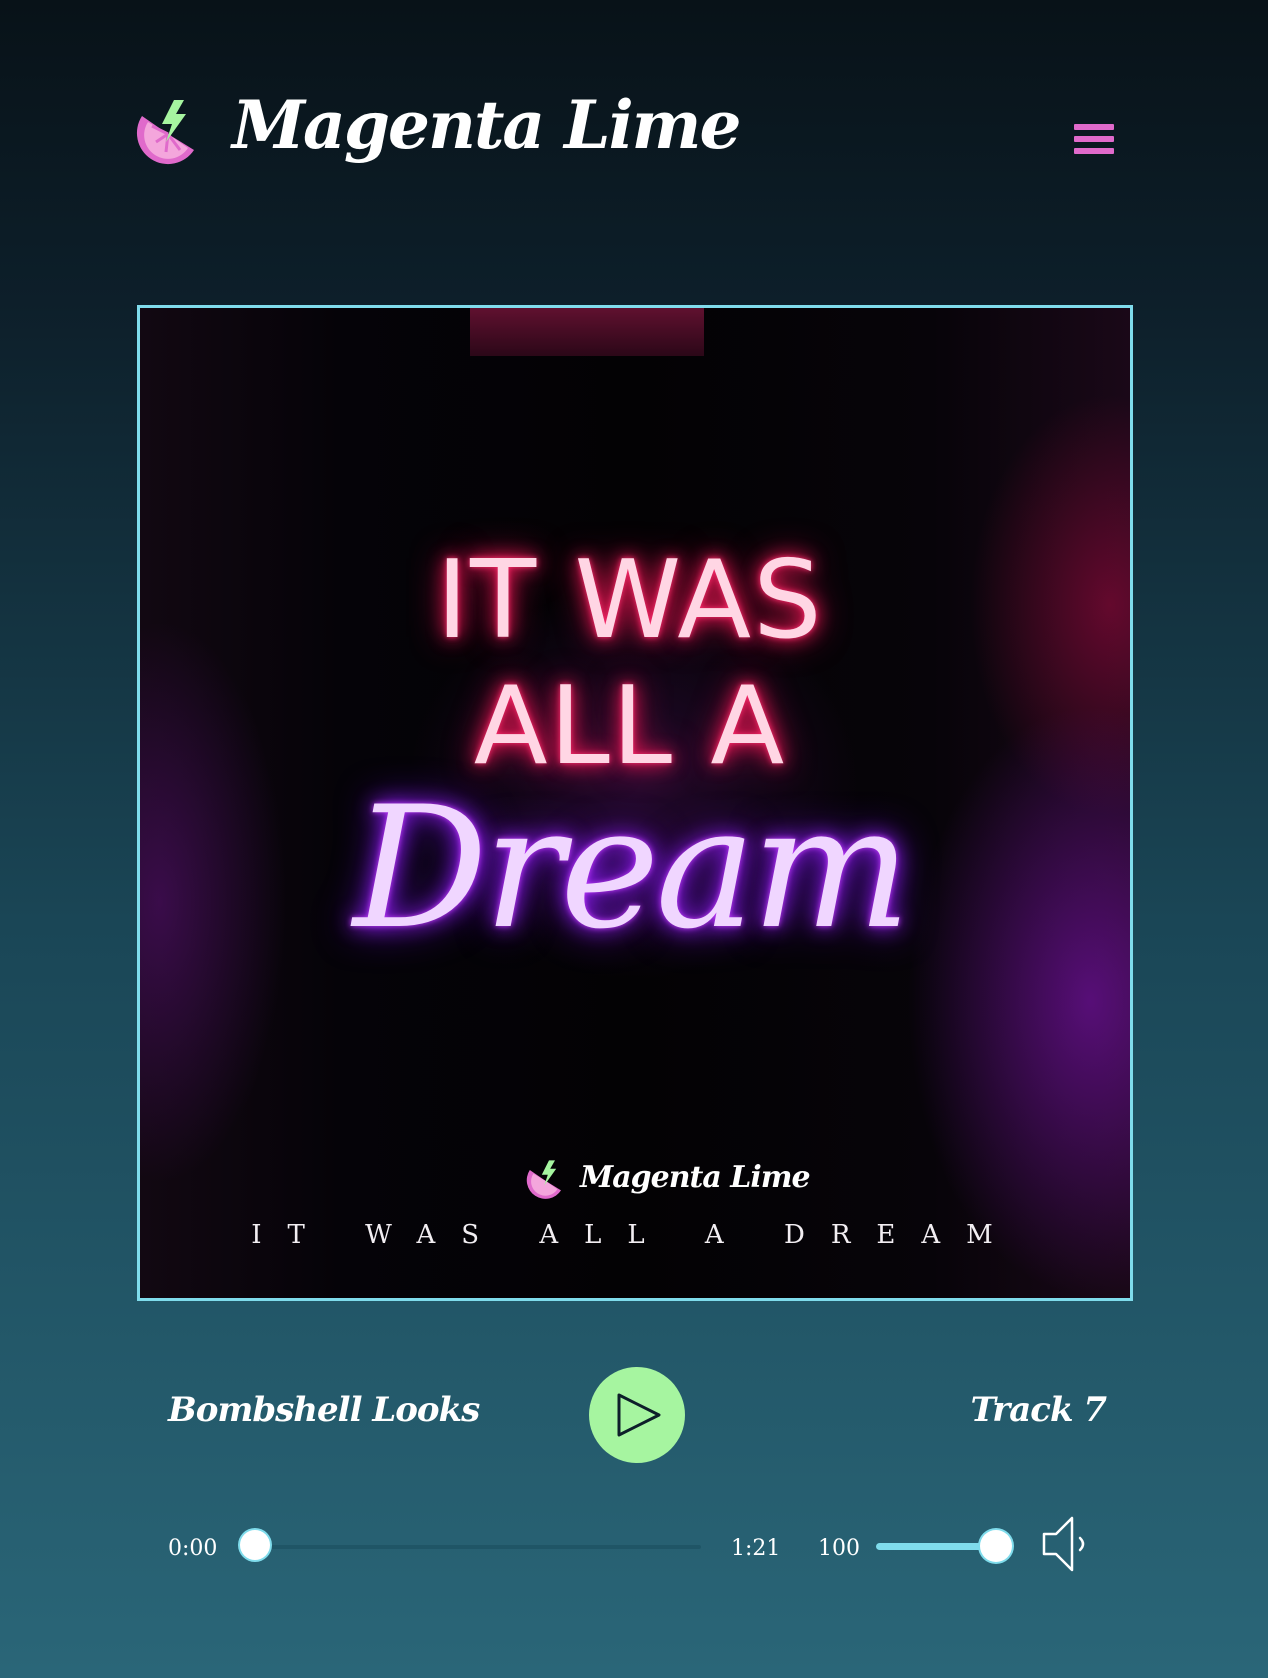  I want to click on lime-slice-lightning-icon, so click(169, 131).